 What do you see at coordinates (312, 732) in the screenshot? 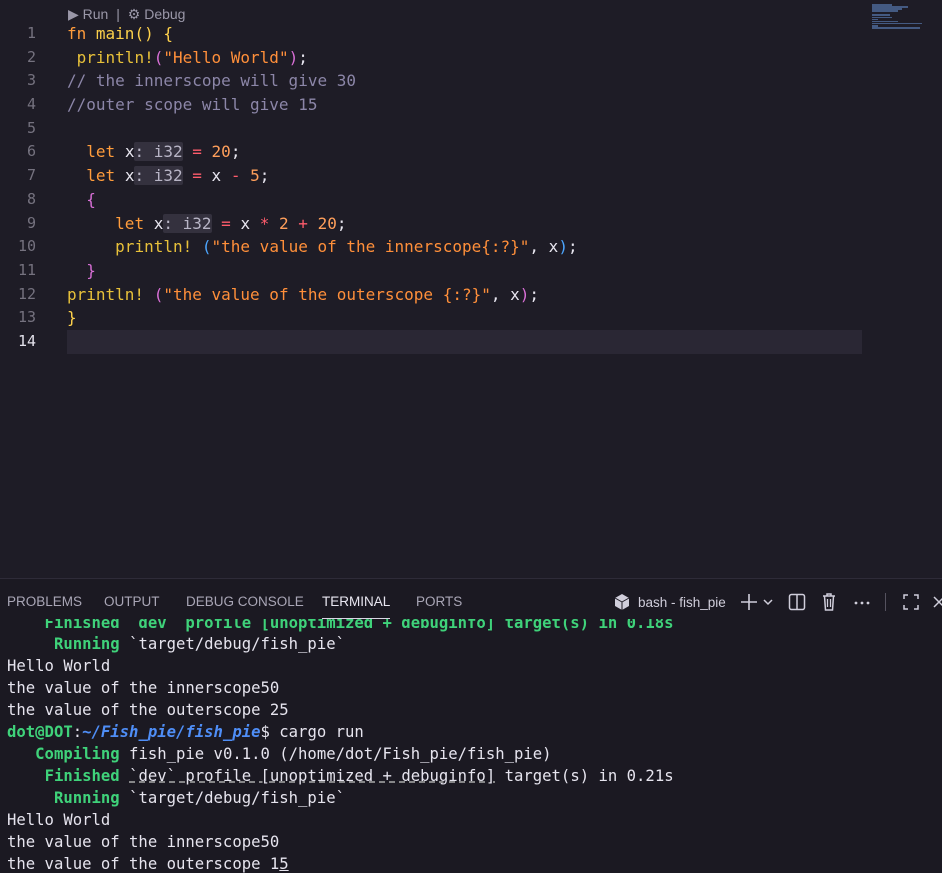
I see `prompt-command: $ cargo run` at bounding box center [312, 732].